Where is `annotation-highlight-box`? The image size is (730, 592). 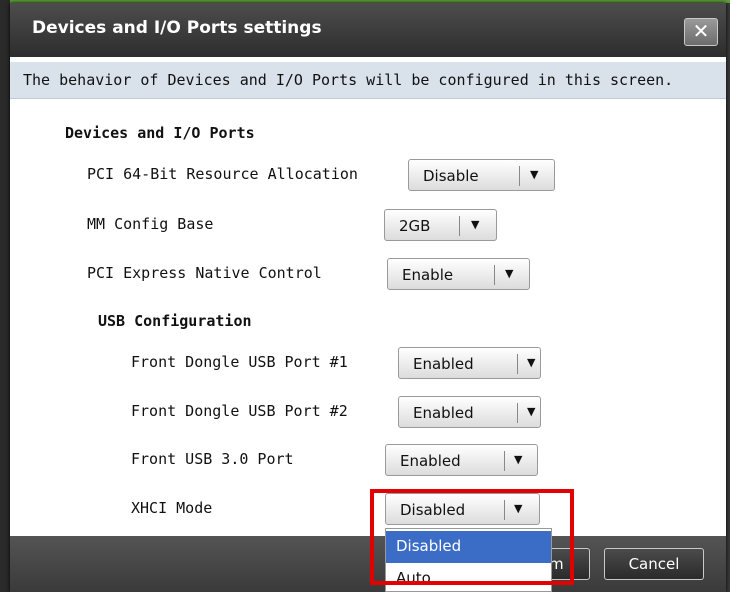
annotation-highlight-box is located at coordinates (472, 537).